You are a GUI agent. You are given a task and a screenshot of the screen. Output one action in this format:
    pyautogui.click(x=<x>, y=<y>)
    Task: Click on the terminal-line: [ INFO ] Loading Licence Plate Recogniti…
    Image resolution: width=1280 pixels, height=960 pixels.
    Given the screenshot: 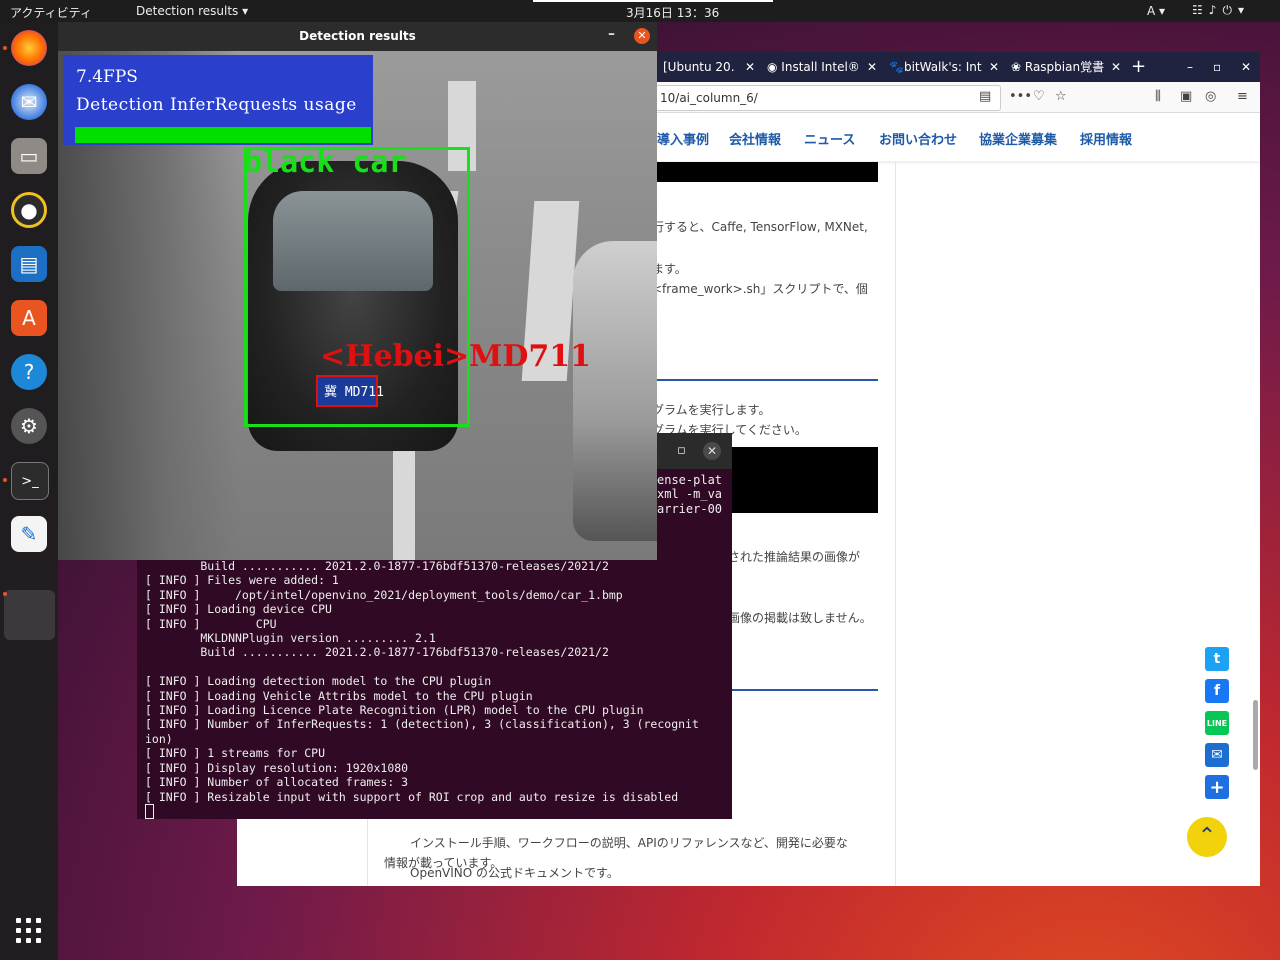 What is the action you would take?
    pyautogui.click(x=394, y=710)
    